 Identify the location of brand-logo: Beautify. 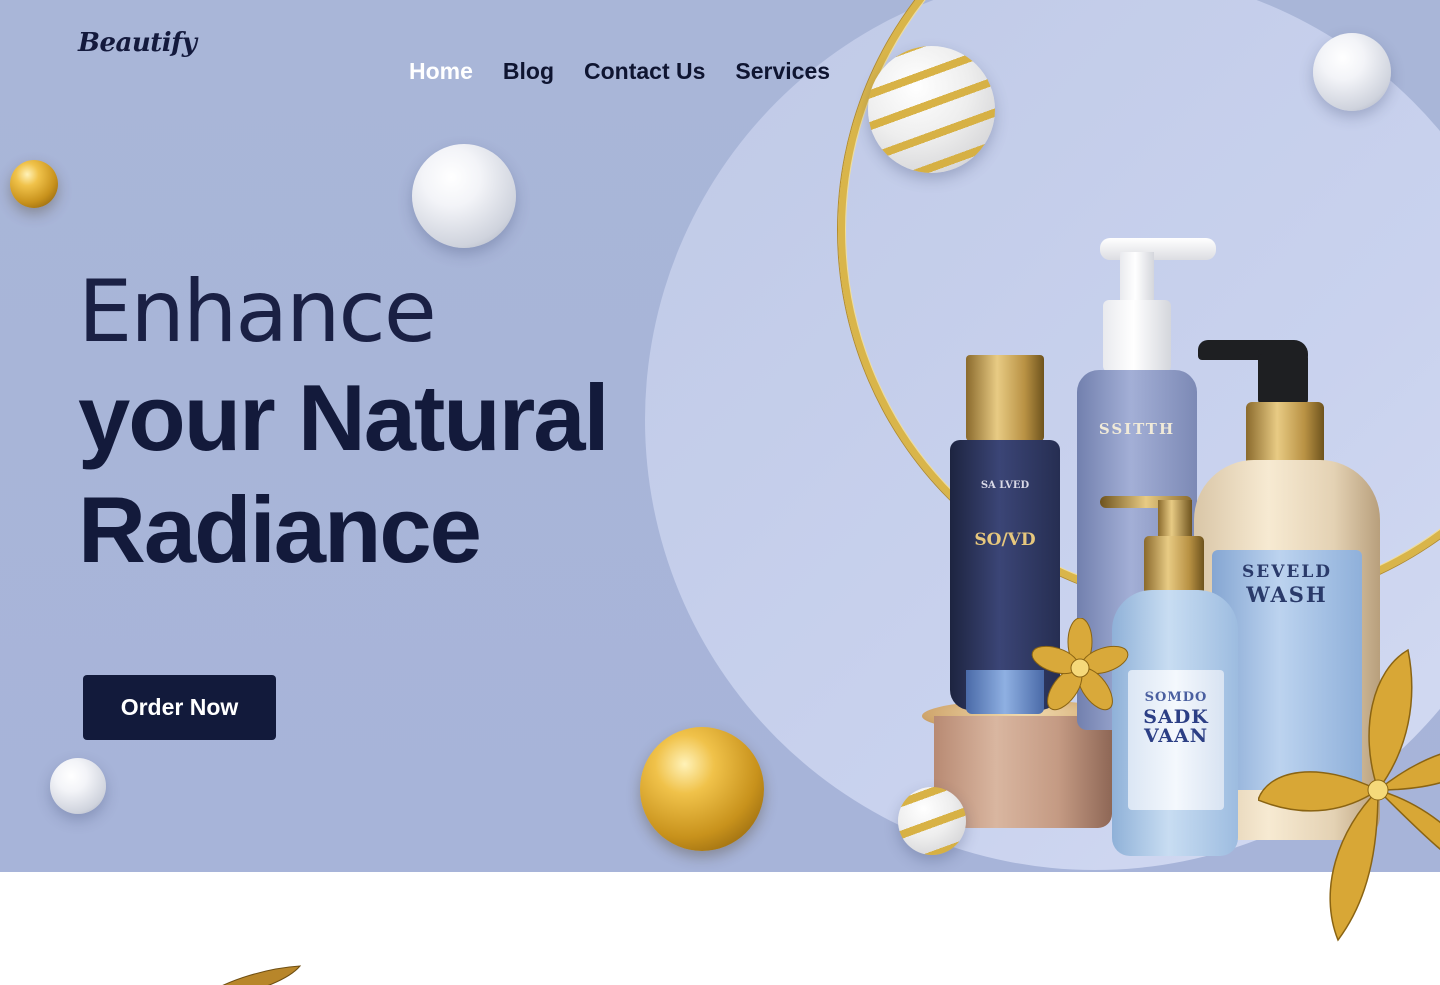
(137, 43).